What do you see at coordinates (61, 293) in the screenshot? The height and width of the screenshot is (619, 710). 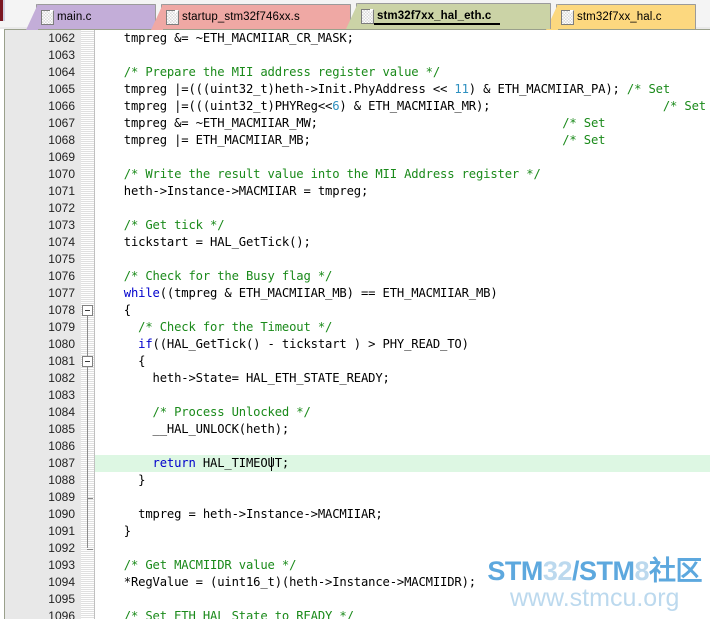 I see `line-number: 1077` at bounding box center [61, 293].